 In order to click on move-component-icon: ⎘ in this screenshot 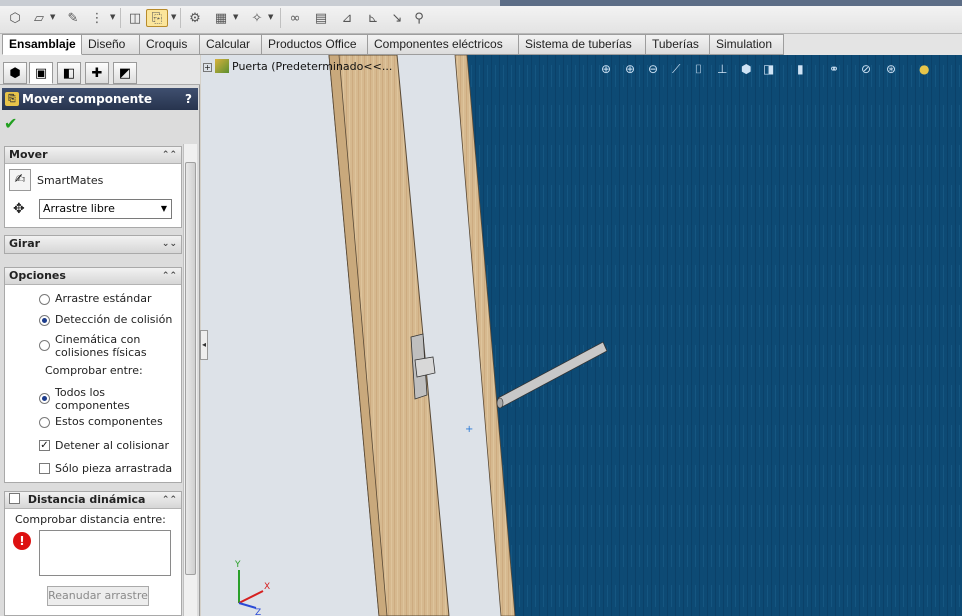, I will do `click(157, 18)`.